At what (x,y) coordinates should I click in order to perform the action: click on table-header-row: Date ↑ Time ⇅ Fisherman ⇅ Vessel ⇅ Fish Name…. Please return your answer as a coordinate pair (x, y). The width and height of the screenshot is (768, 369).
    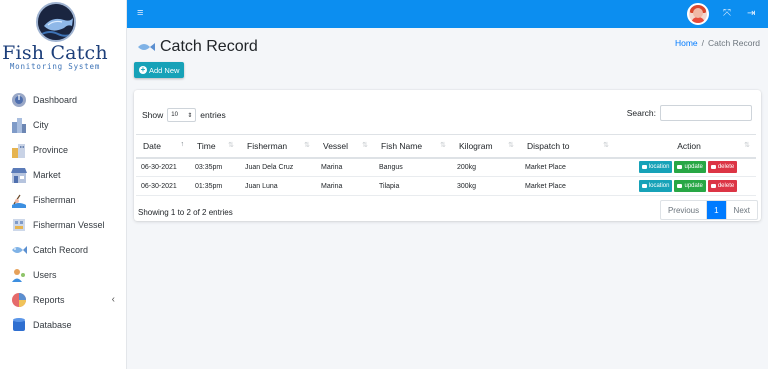
    Looking at the image, I should click on (446, 146).